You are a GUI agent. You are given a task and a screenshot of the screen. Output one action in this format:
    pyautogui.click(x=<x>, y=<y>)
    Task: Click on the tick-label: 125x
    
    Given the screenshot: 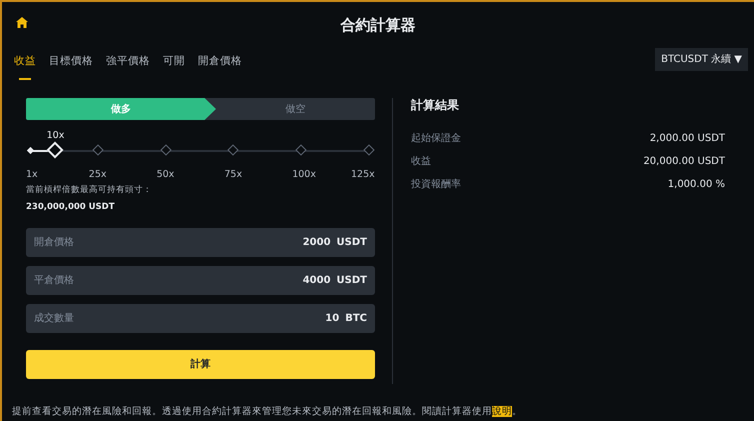 What is the action you would take?
    pyautogui.click(x=363, y=175)
    